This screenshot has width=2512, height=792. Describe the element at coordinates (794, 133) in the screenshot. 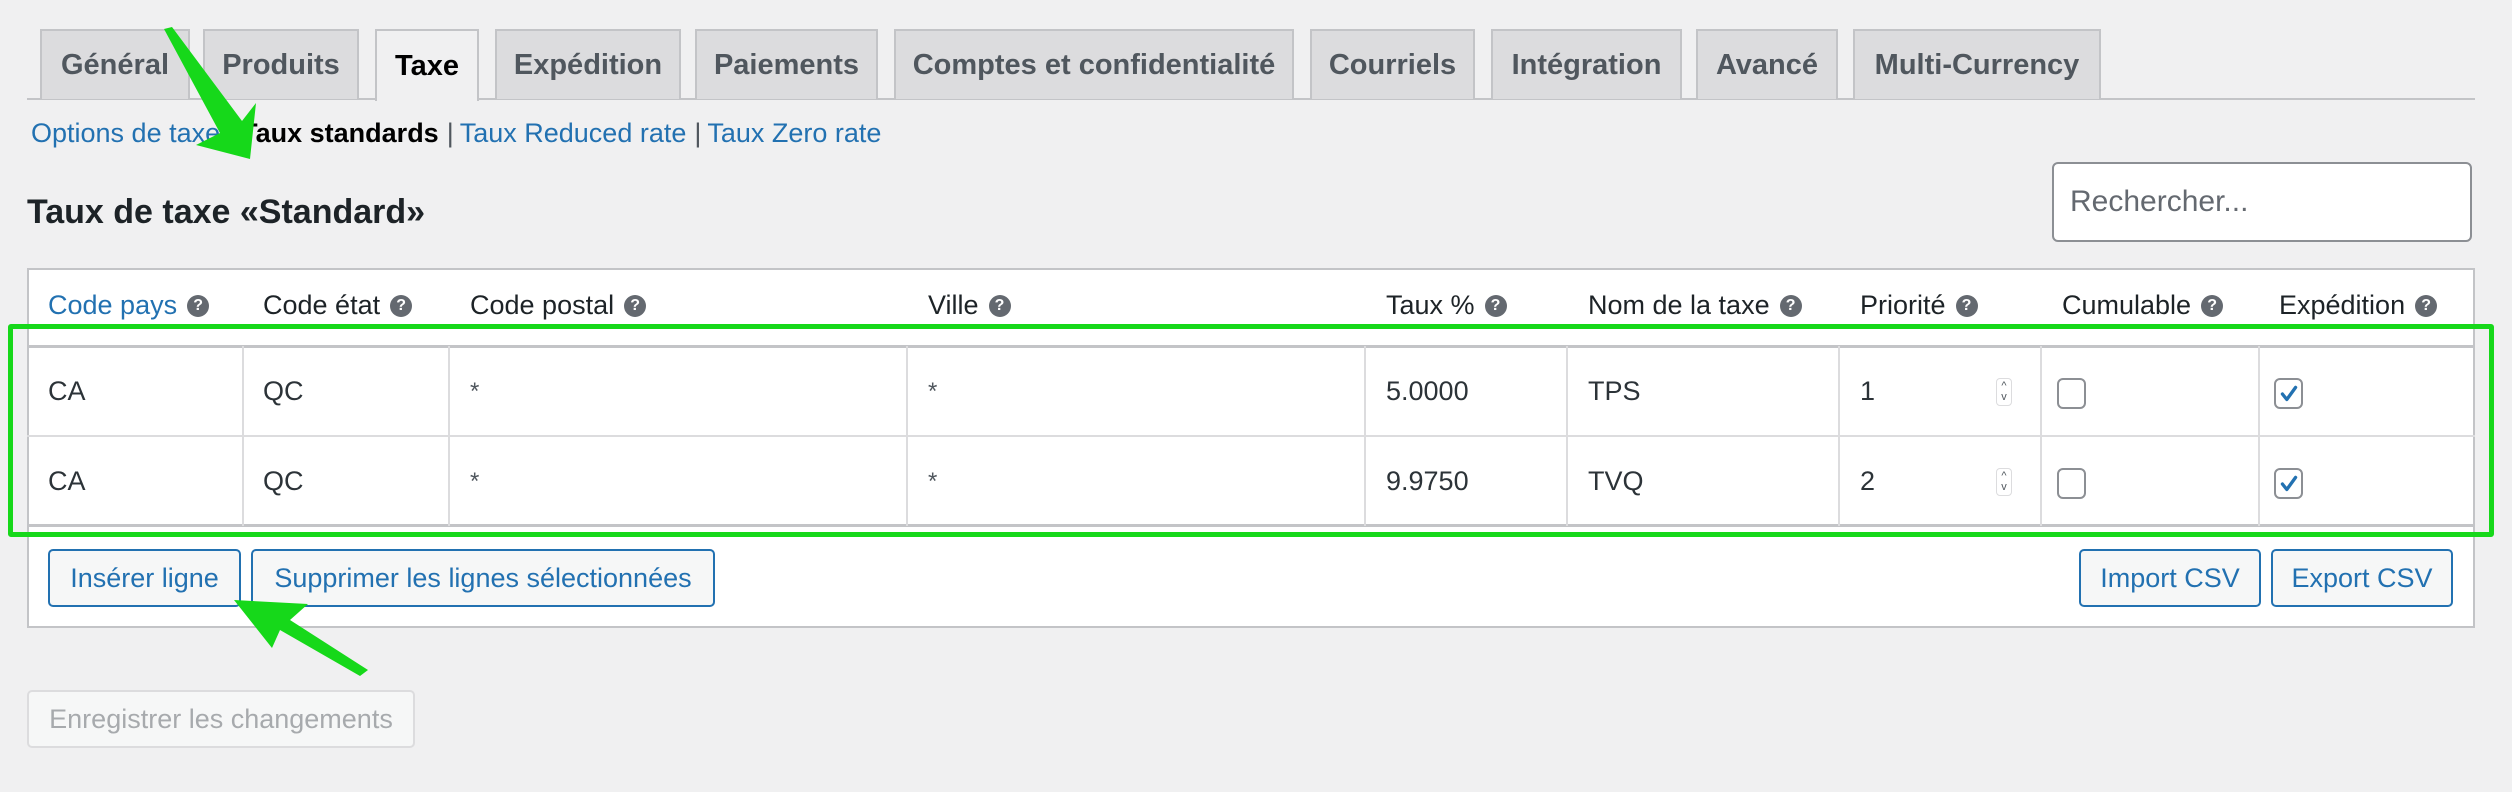

I see `link-taux-zero-rate: Taux Zero rate` at that location.